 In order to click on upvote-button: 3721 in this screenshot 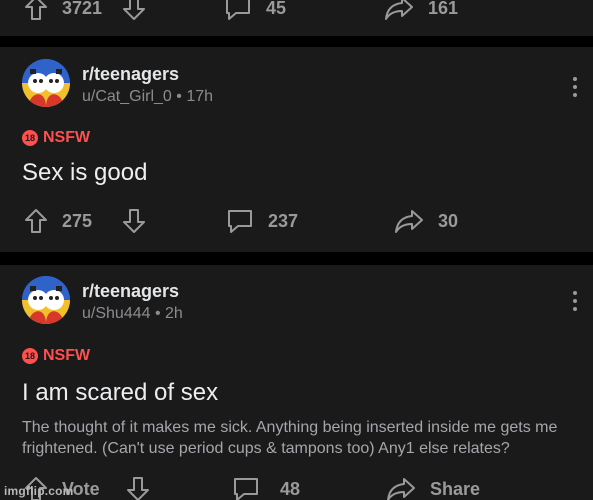, I will do `click(63, 13)`.